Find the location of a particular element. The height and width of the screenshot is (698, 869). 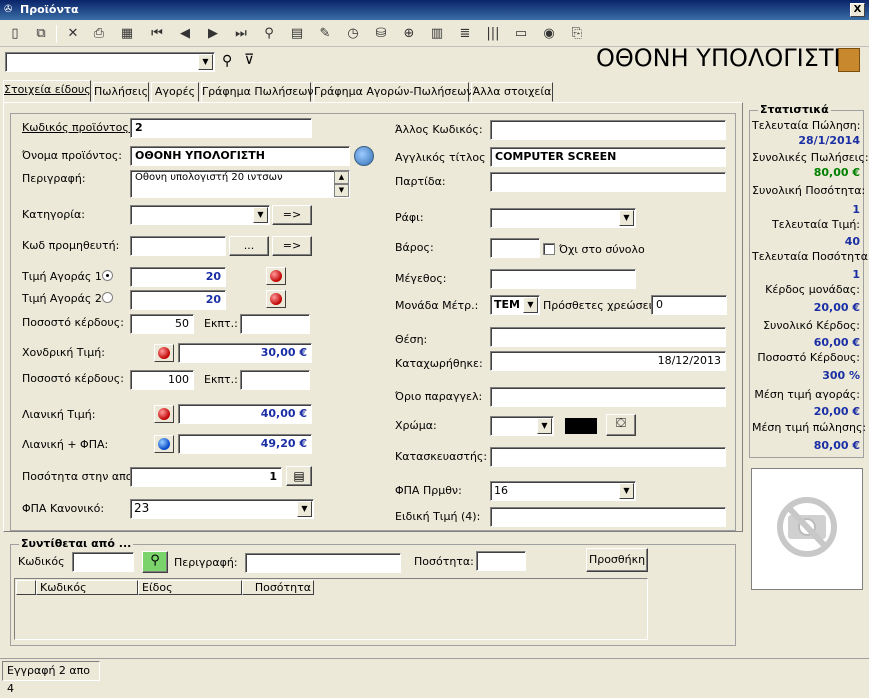

compose-code-field is located at coordinates (103, 562).